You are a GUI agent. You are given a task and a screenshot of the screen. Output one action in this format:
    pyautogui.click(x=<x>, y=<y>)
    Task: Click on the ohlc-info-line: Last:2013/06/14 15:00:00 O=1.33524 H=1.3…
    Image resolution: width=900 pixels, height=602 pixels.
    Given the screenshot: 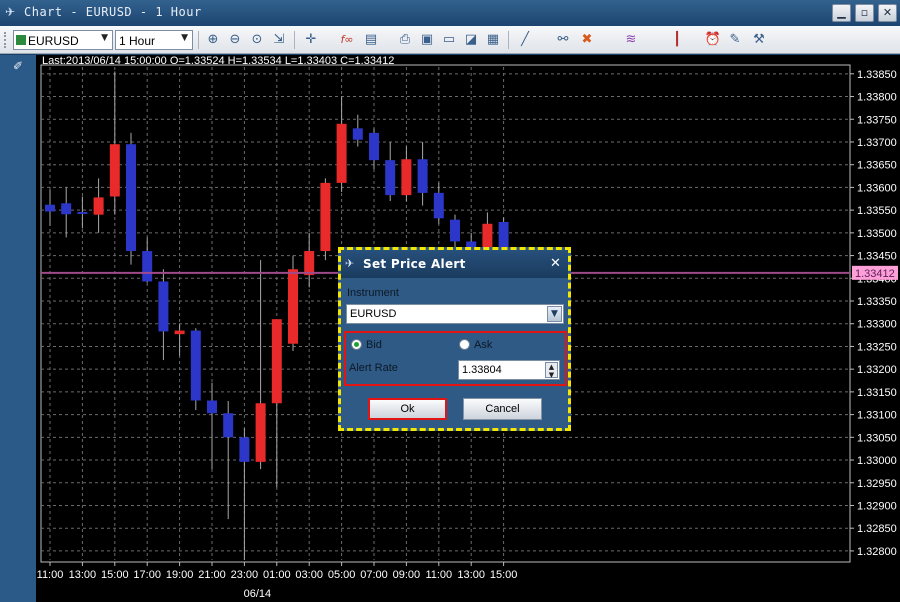 What is the action you would take?
    pyautogui.click(x=218, y=61)
    